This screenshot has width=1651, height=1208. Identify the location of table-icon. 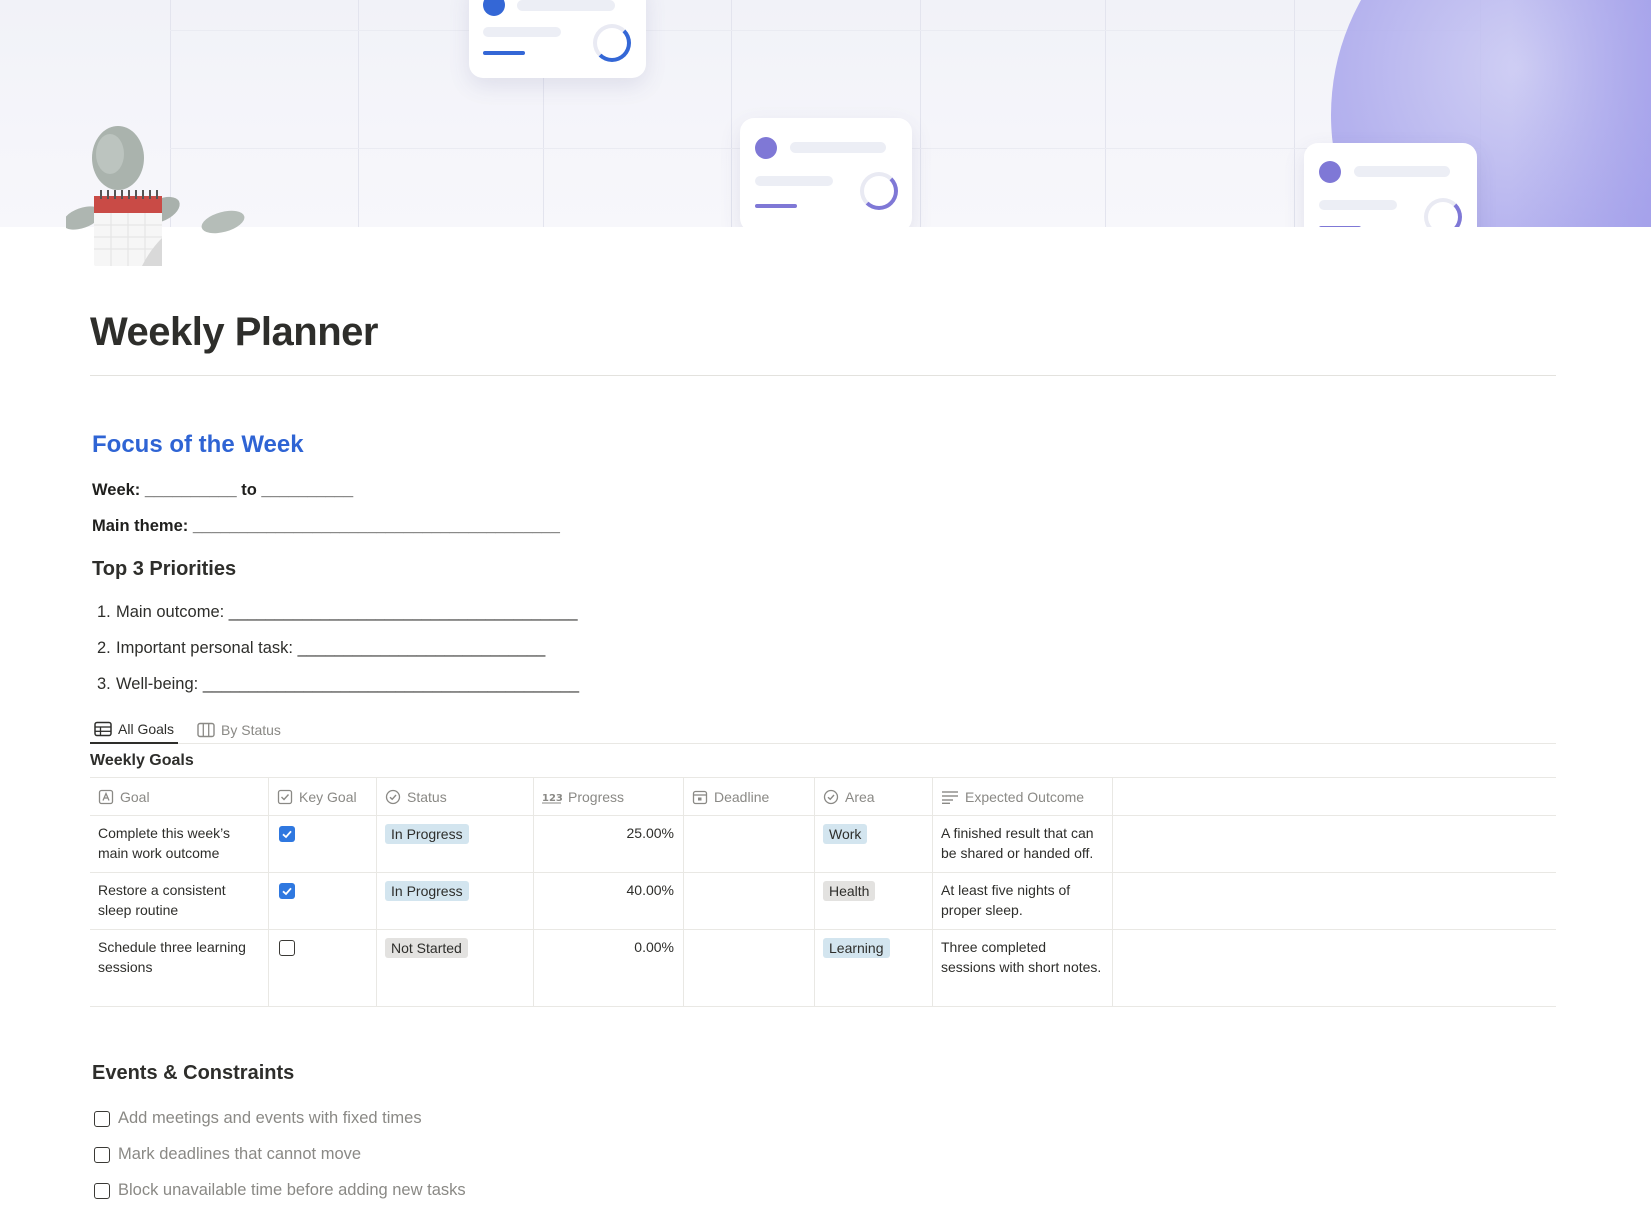
(103, 729).